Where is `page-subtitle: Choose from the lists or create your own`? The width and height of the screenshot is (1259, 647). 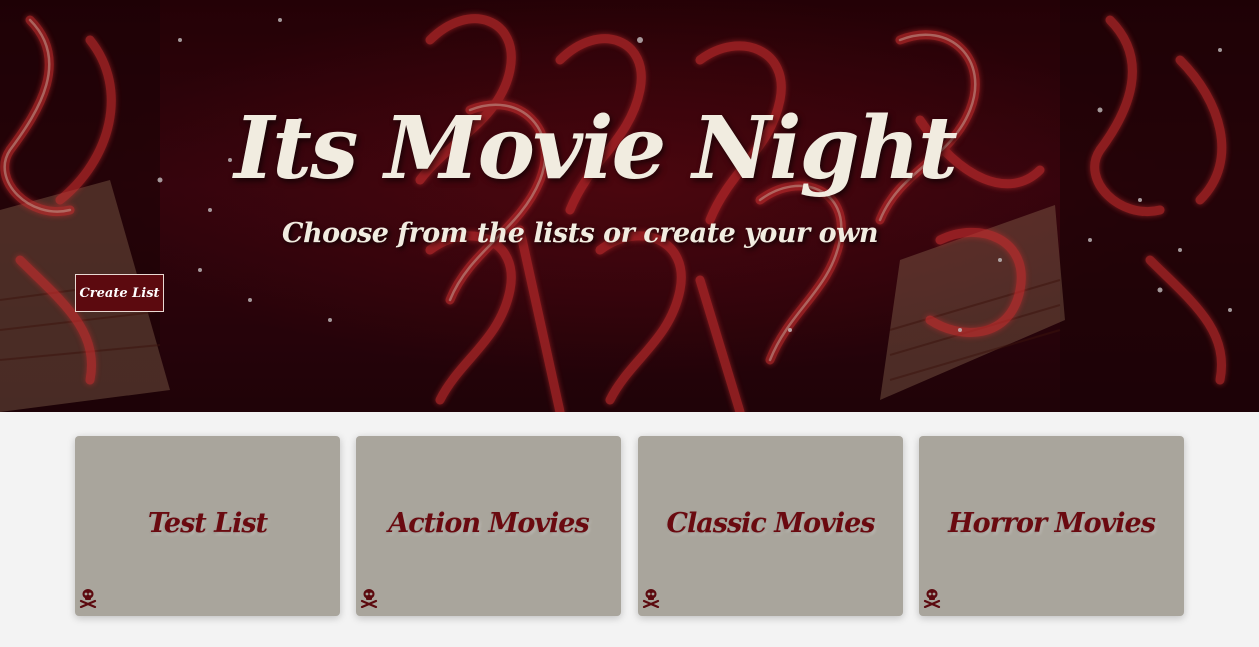
page-subtitle: Choose from the lists or create your own is located at coordinates (580, 233).